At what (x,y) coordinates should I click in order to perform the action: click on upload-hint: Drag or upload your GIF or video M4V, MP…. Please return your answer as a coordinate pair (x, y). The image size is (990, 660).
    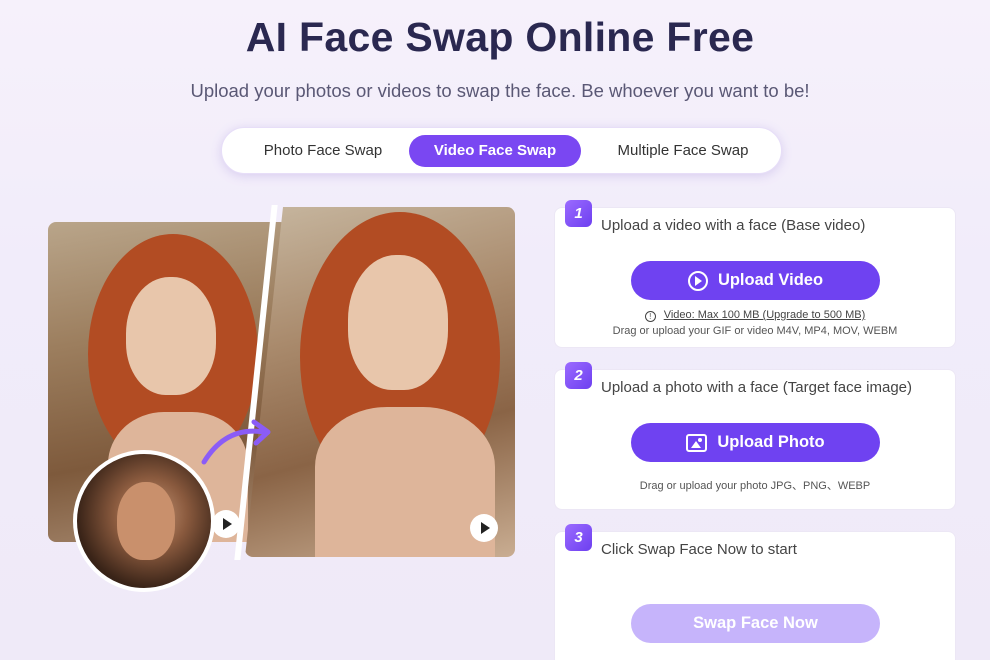
    Looking at the image, I should click on (755, 331).